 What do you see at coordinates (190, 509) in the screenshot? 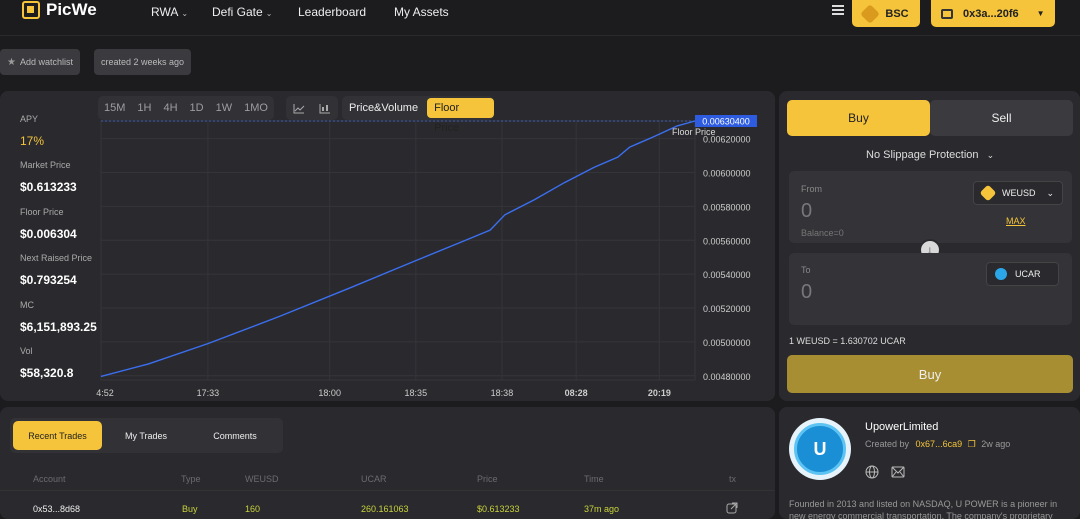
I see `cell-type: Buy` at bounding box center [190, 509].